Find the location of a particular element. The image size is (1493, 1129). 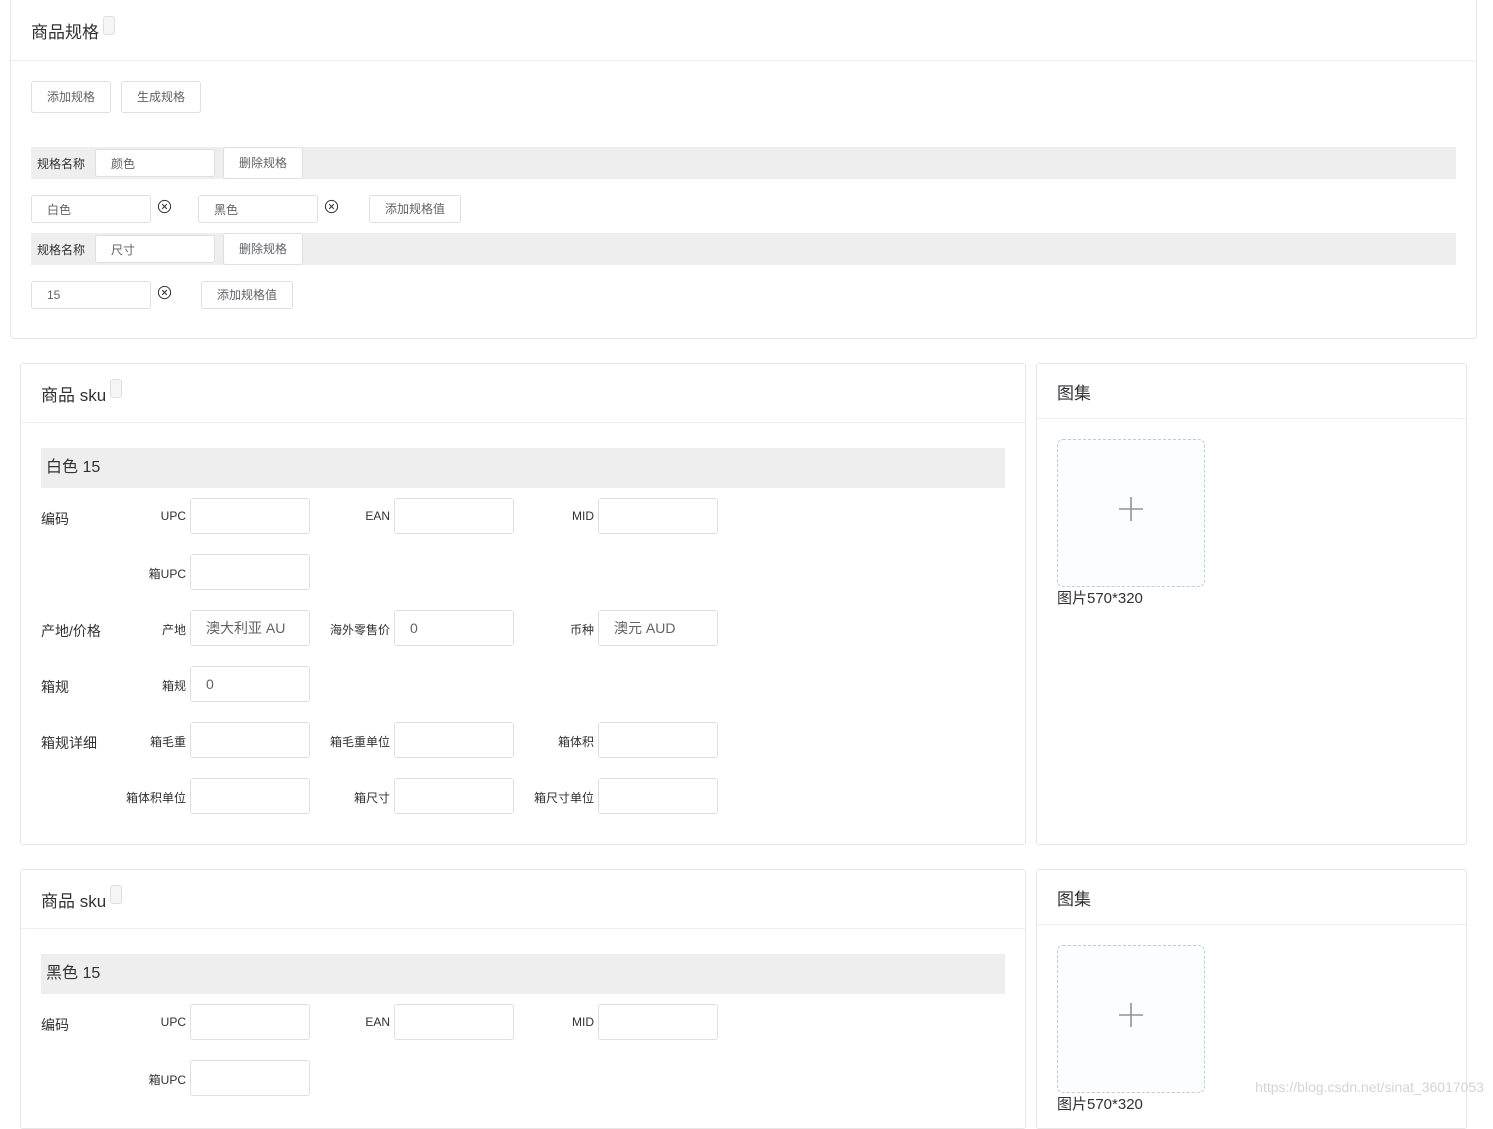

field-label-box-weight-unit: 箱毛重单位 is located at coordinates (359, 742).